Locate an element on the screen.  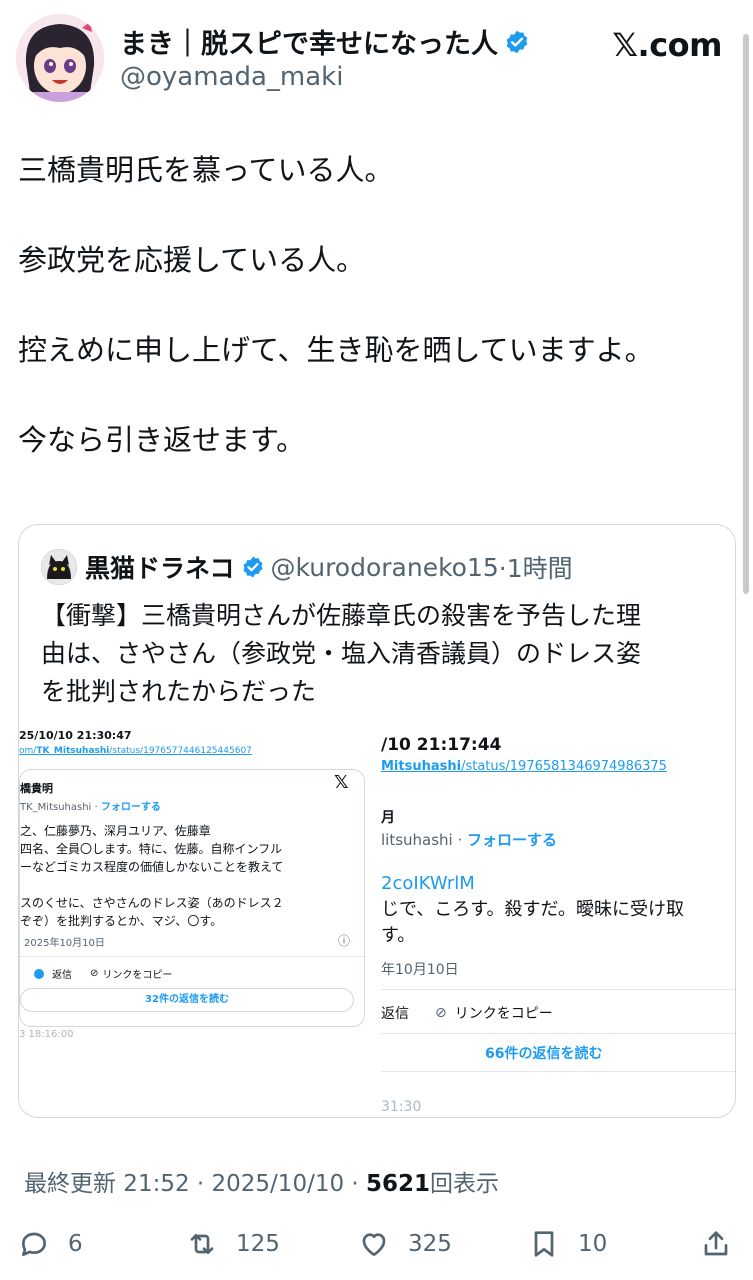
action-bar: 6 125 325 10 is located at coordinates (378, 1244).